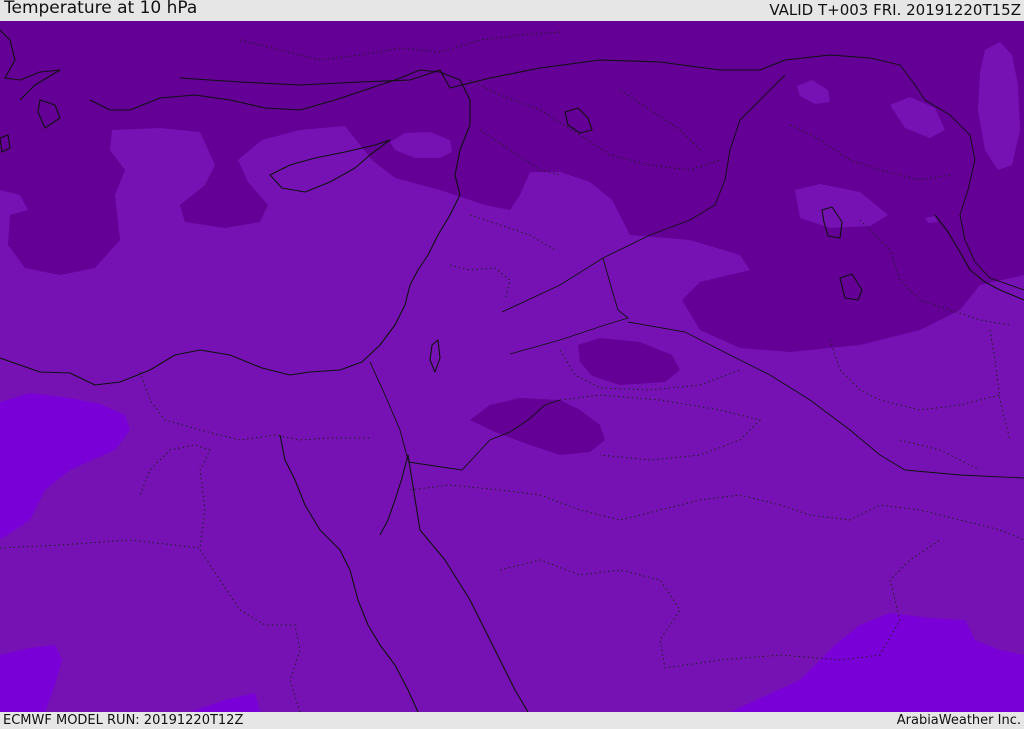 This screenshot has width=1024, height=729. Describe the element at coordinates (123, 720) in the screenshot. I see `model-run-label: ECMWF MODEL RUN: 20191220T12Z` at that location.